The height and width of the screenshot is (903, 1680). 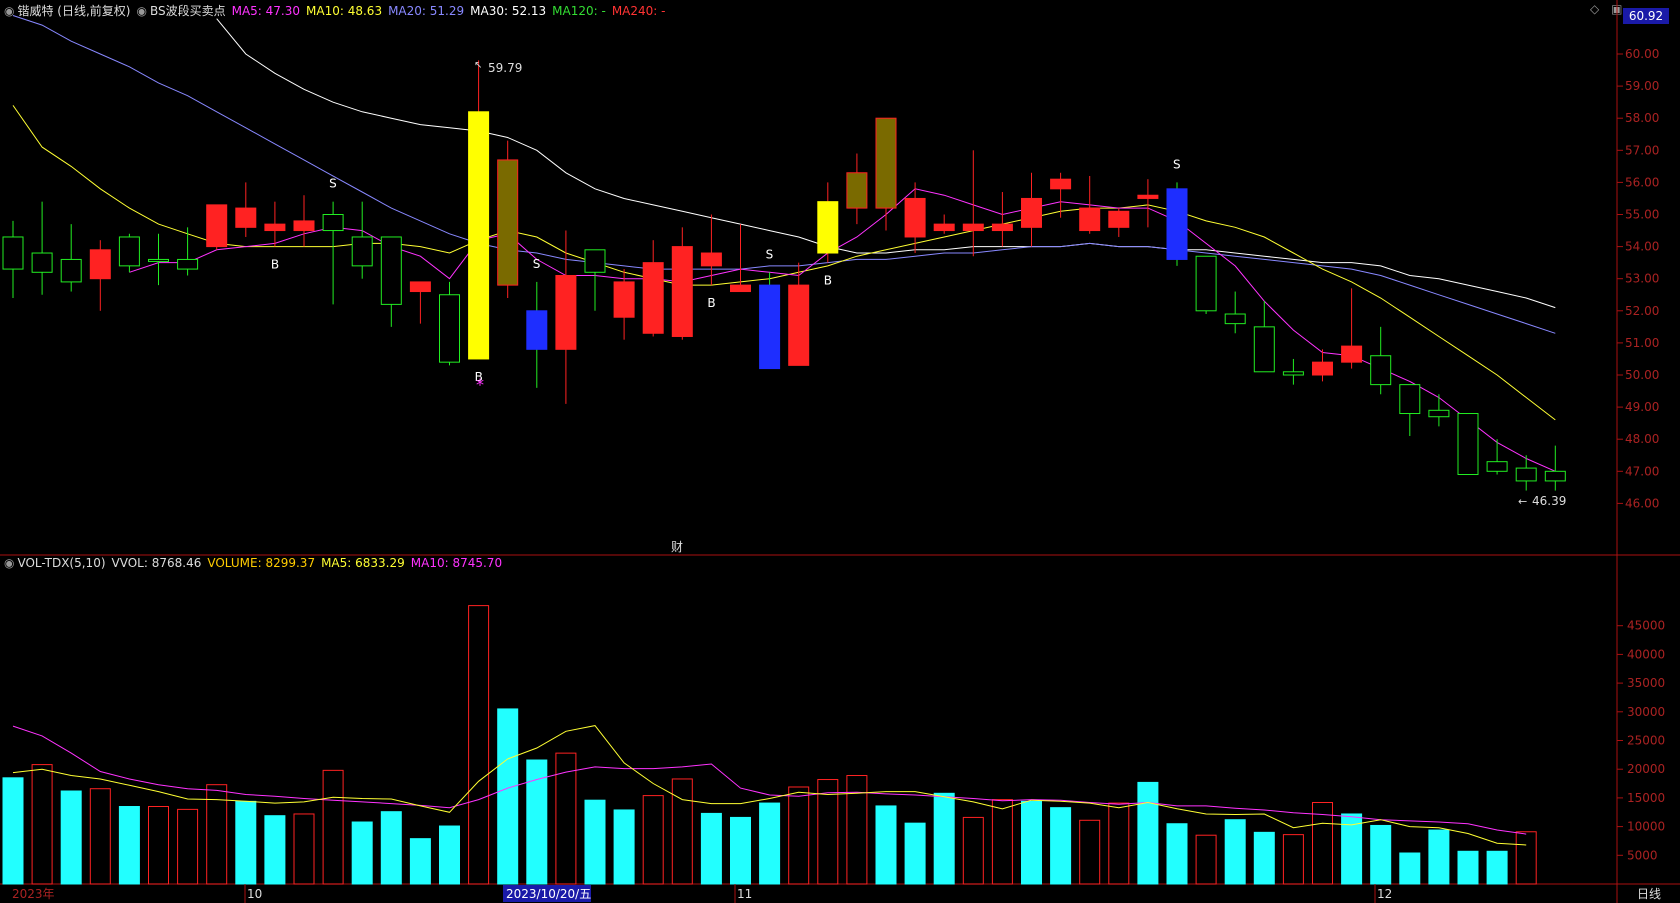 I want to click on volume-tick-label: 40000, so click(x=1646, y=654).